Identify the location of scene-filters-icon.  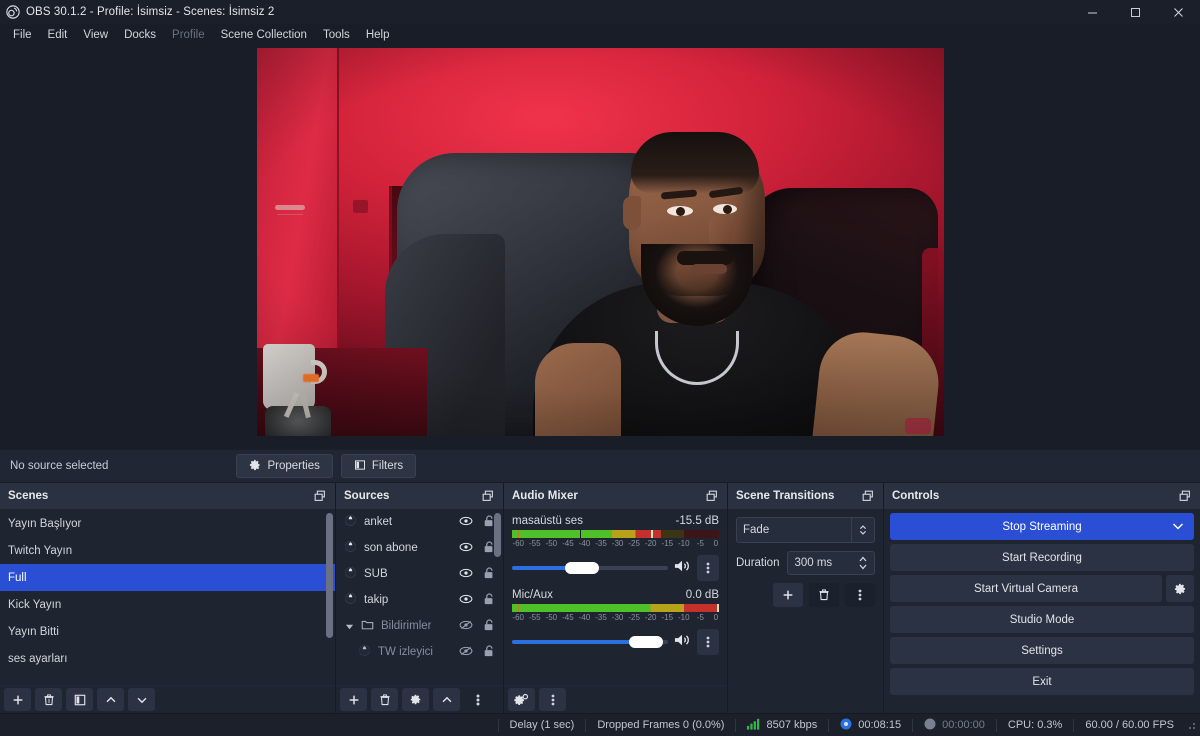
(79, 699).